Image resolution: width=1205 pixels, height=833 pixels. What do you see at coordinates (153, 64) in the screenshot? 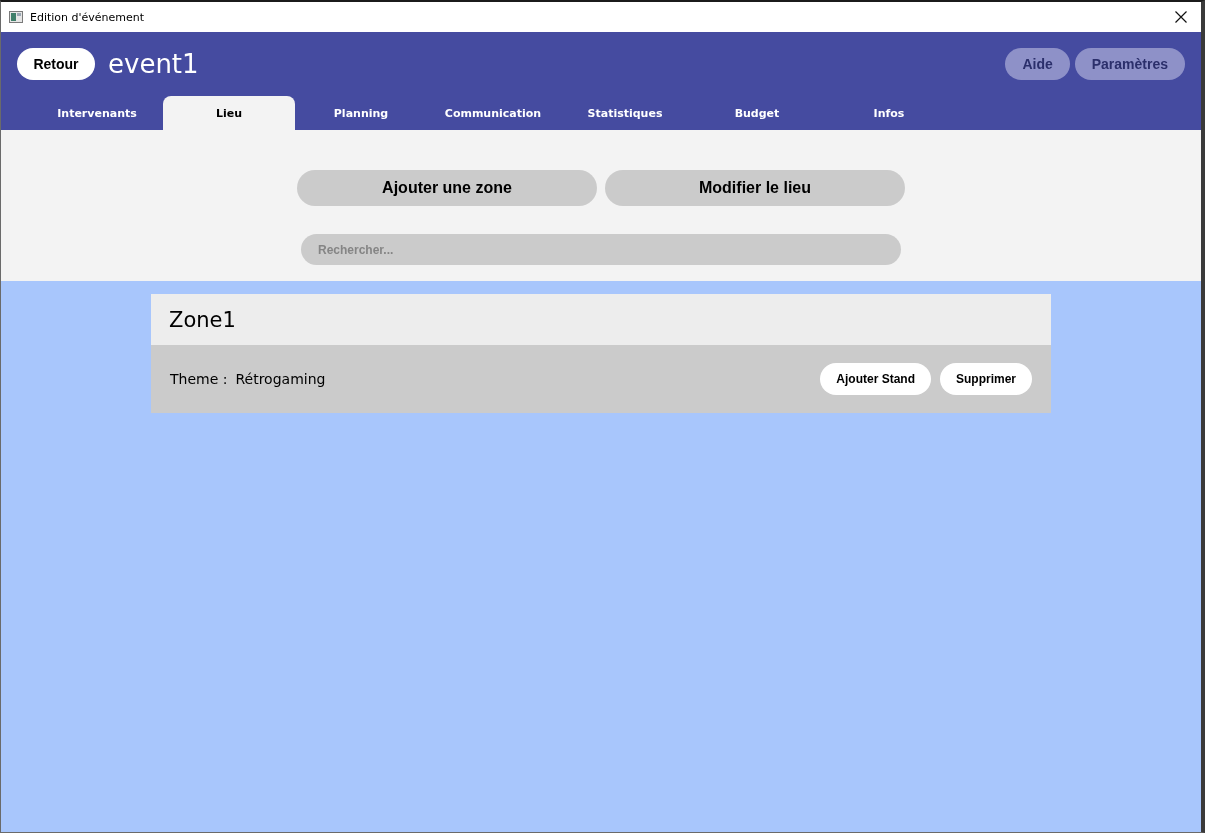
I see `event-title: event1` at bounding box center [153, 64].